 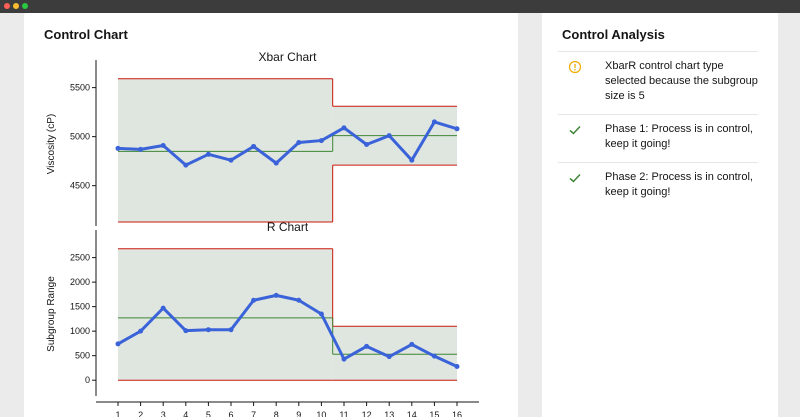 What do you see at coordinates (400, 6) in the screenshot?
I see `window-titlebar` at bounding box center [400, 6].